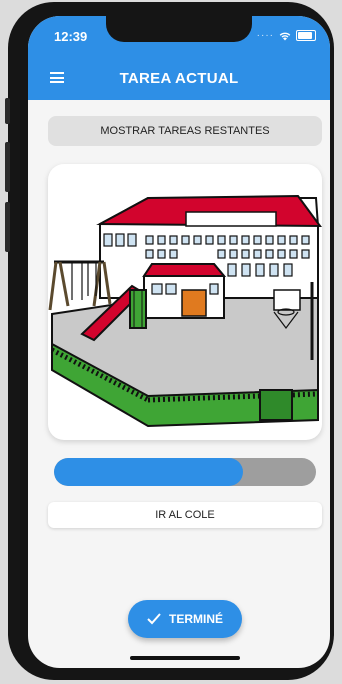 This screenshot has height=684, width=342. Describe the element at coordinates (265, 35) in the screenshot. I see `signal-icon: ····` at that location.